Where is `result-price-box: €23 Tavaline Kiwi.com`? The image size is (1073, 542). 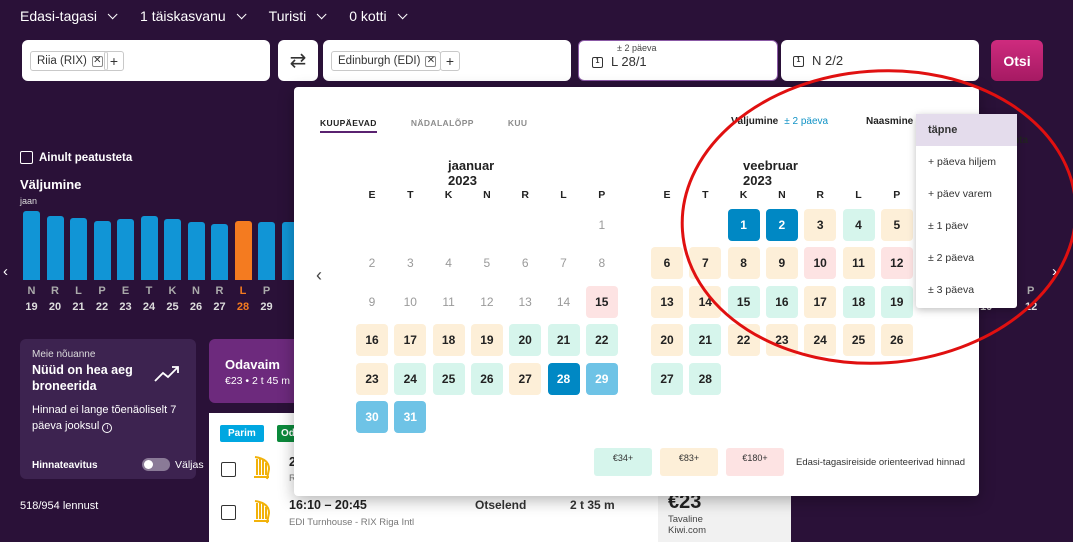 result-price-box: €23 Tavaline Kiwi.com is located at coordinates (724, 516).